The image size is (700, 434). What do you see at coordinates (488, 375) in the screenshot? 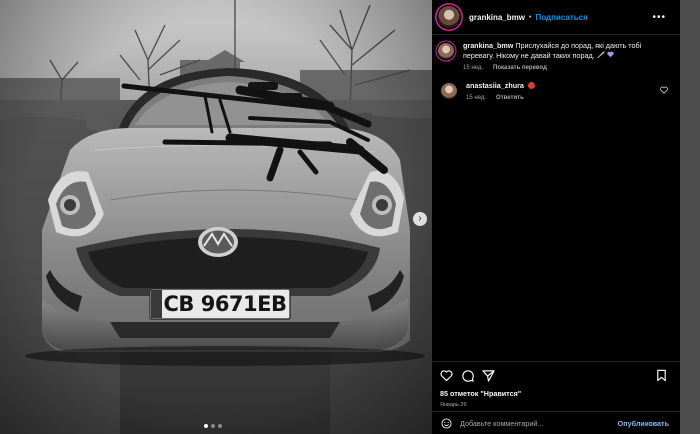
I see `paper-plane-icon` at bounding box center [488, 375].